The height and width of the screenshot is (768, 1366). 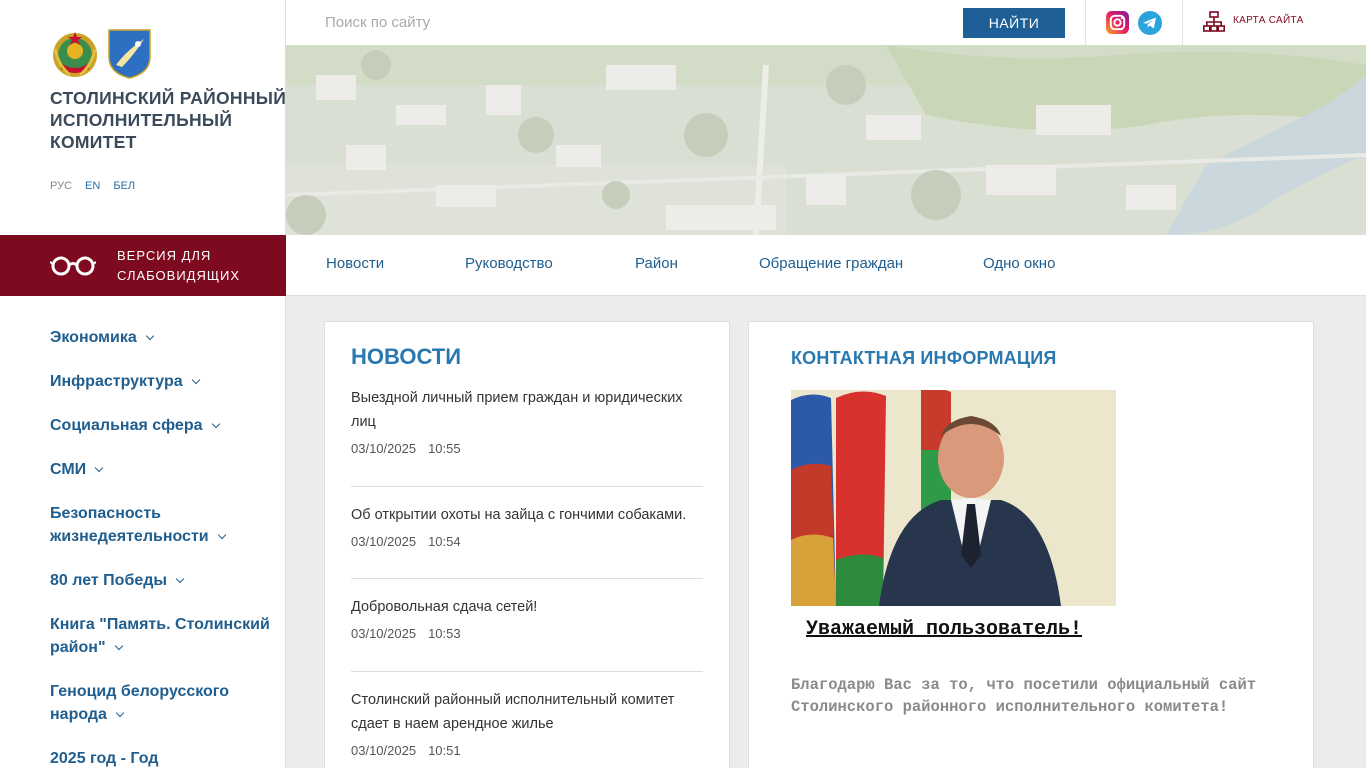 I want to click on top-bar: Найти Карта сайта, so click(x=826, y=22).